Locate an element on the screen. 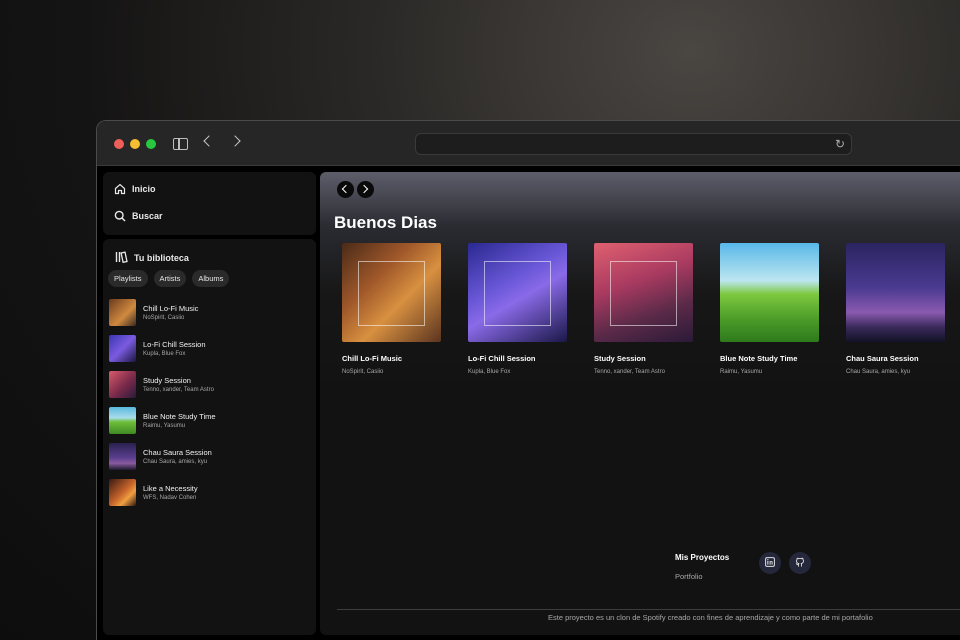 The image size is (960, 640). library-title: Tu biblioteca is located at coordinates (161, 258).